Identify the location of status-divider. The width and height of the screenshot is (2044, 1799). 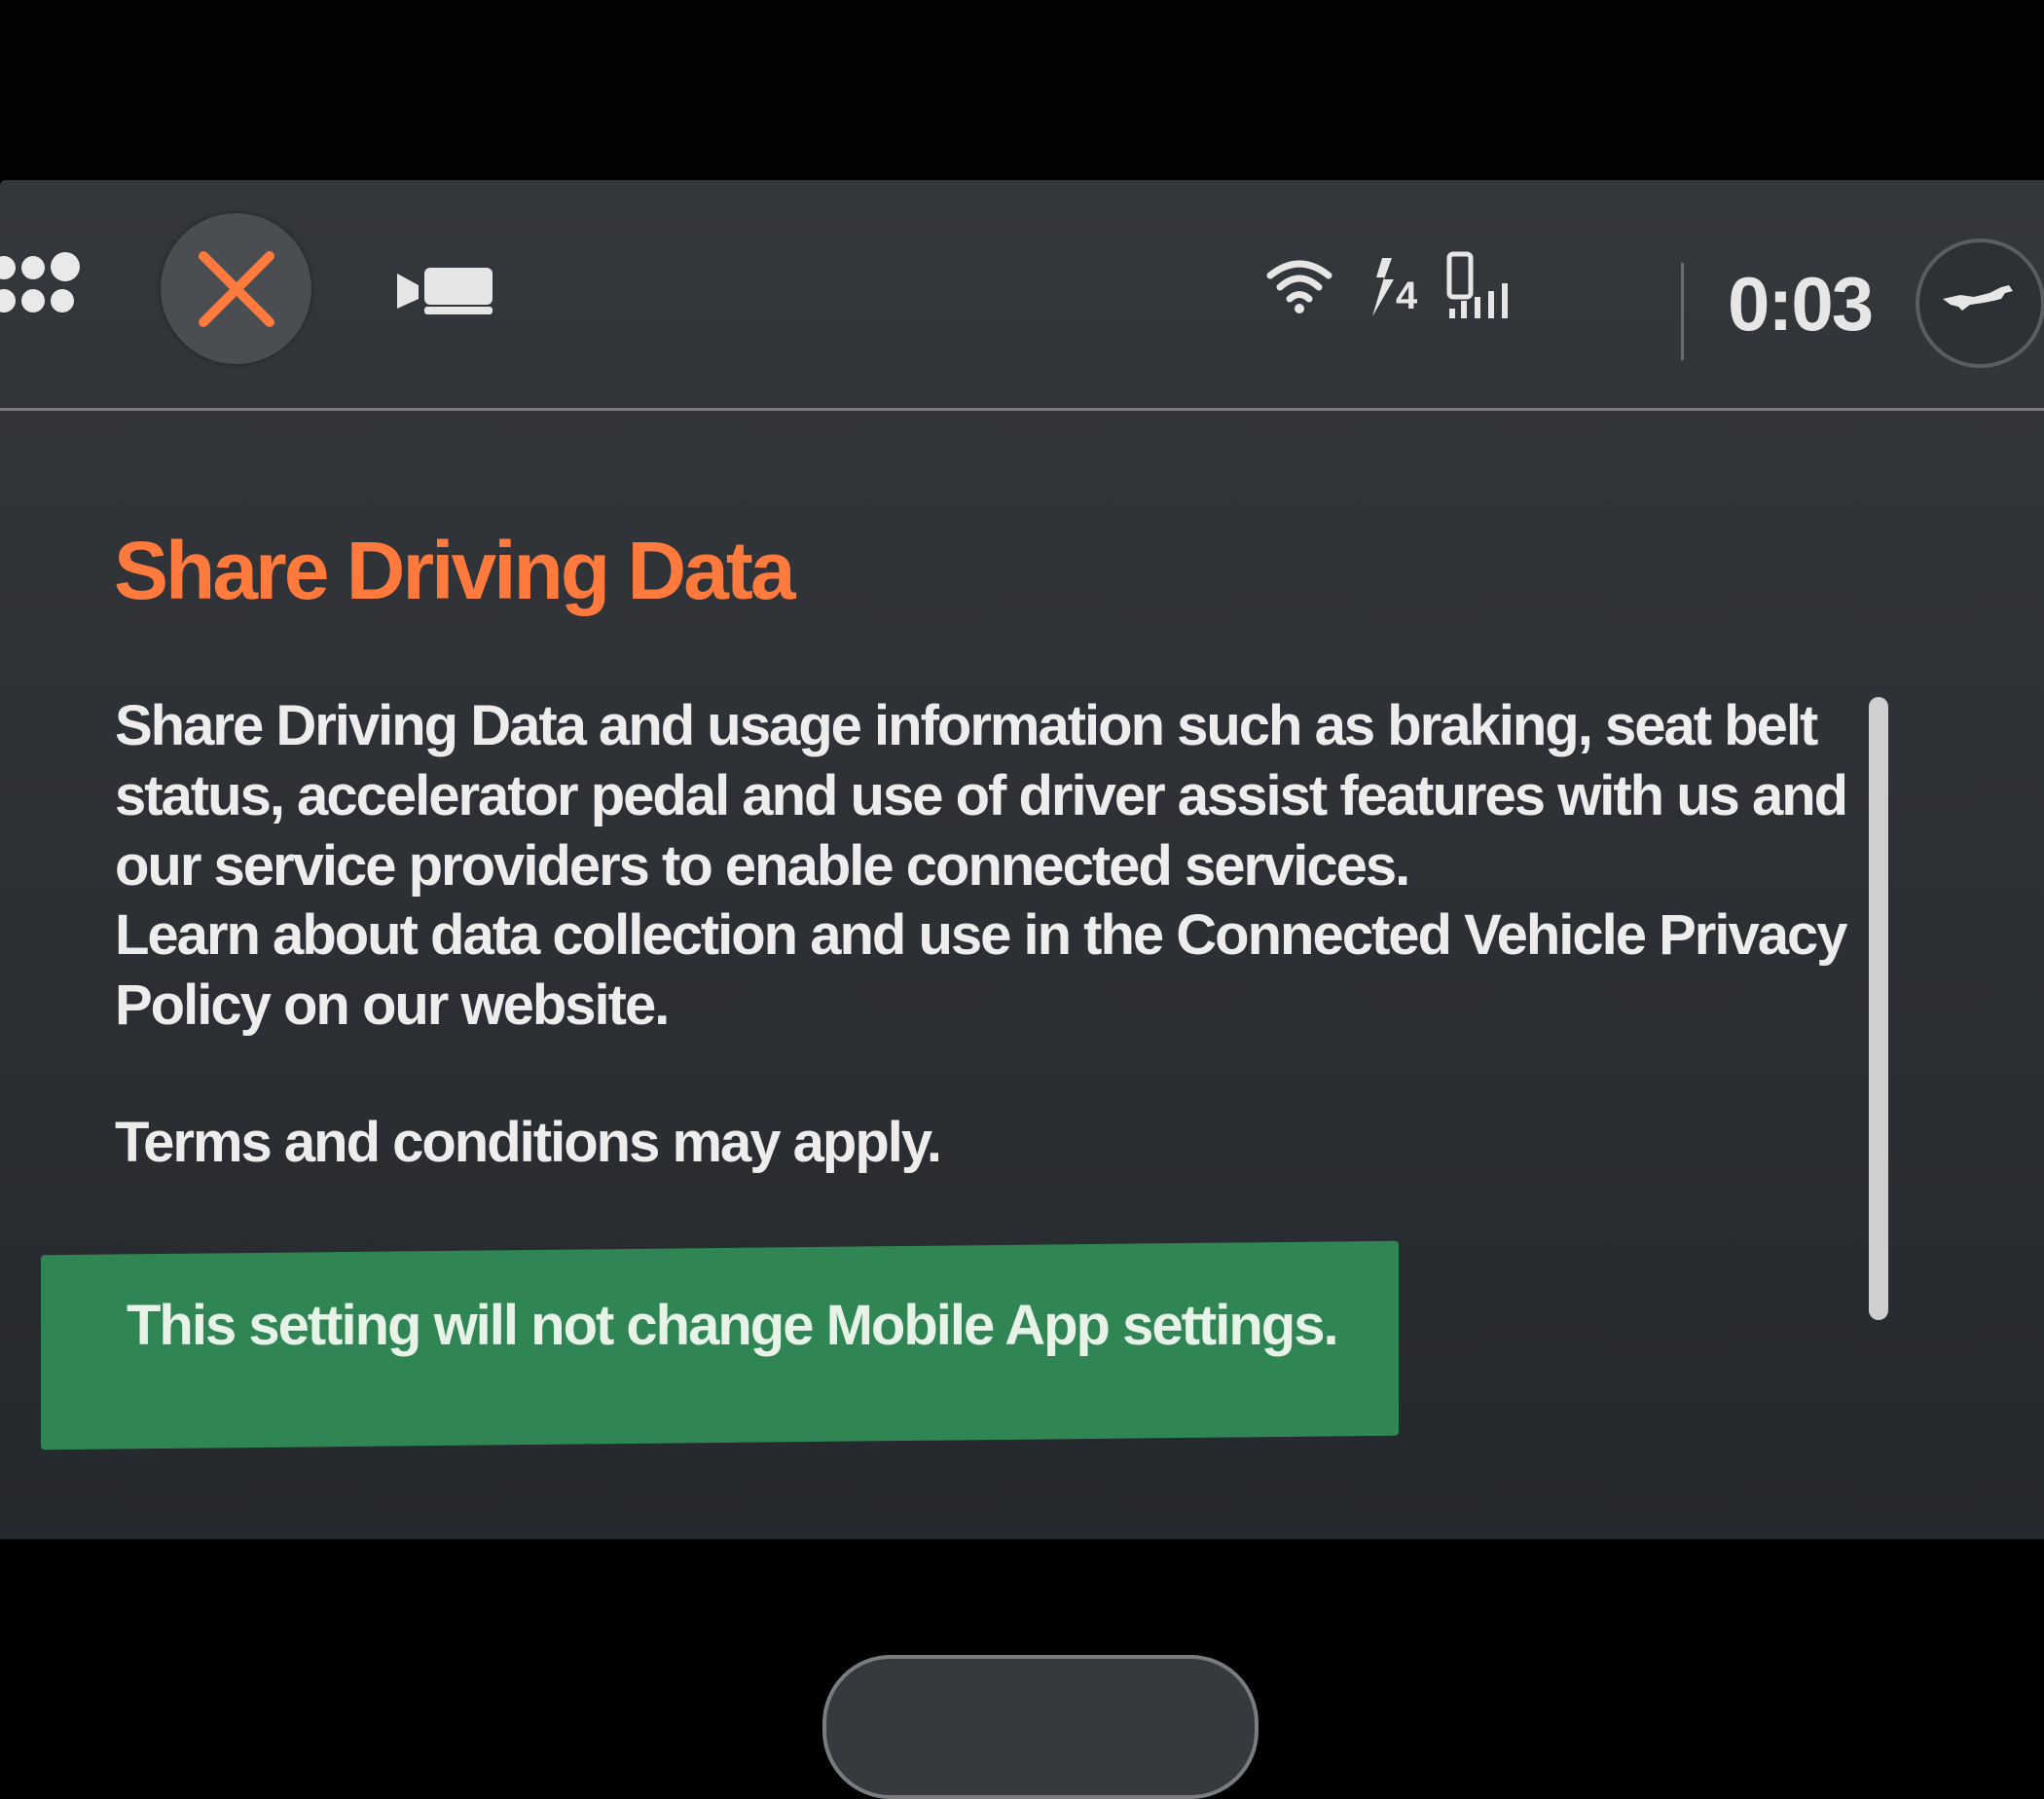
(1683, 311).